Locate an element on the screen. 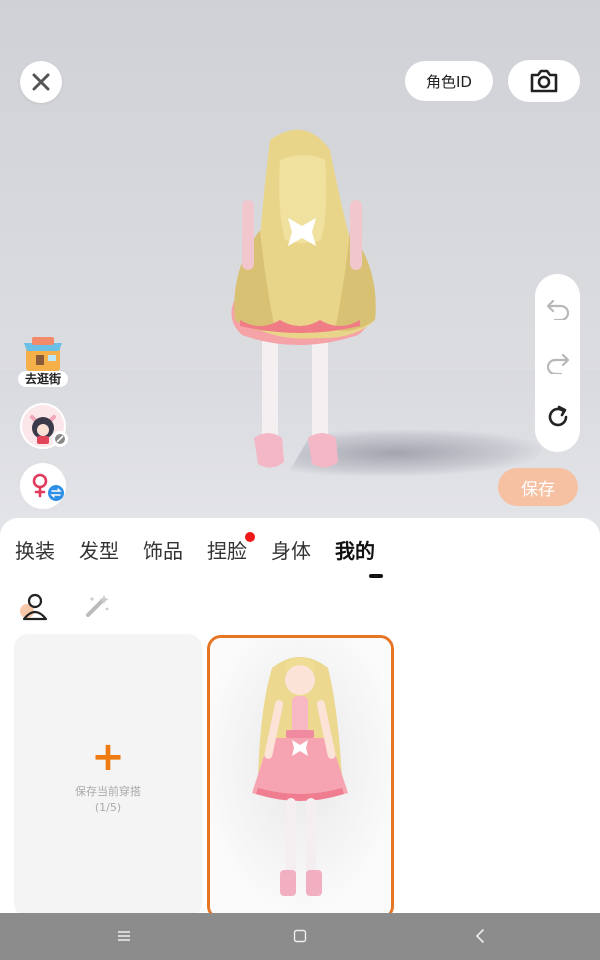 This screenshot has height=960, width=600. plus-icon: + is located at coordinates (108, 757).